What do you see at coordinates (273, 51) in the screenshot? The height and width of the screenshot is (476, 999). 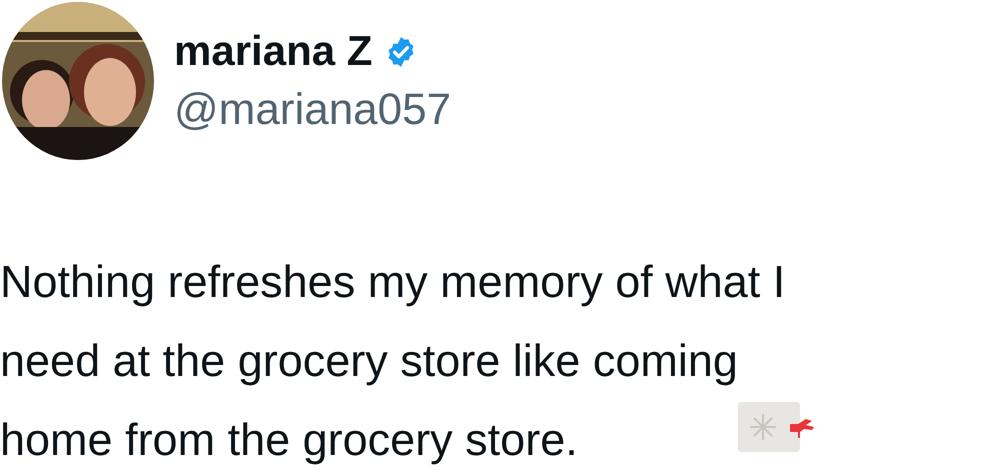 I see `display-name: mariana Z` at bounding box center [273, 51].